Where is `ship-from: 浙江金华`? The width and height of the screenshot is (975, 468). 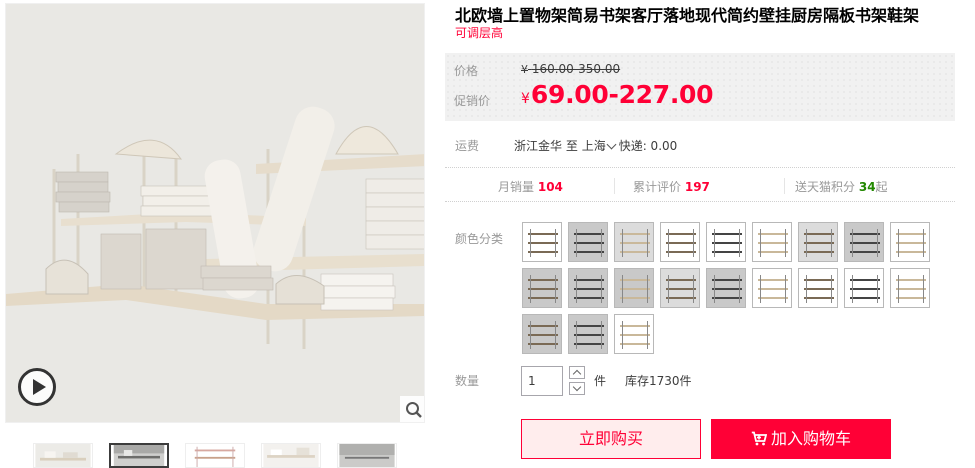
ship-from: 浙江金华 is located at coordinates (538, 146).